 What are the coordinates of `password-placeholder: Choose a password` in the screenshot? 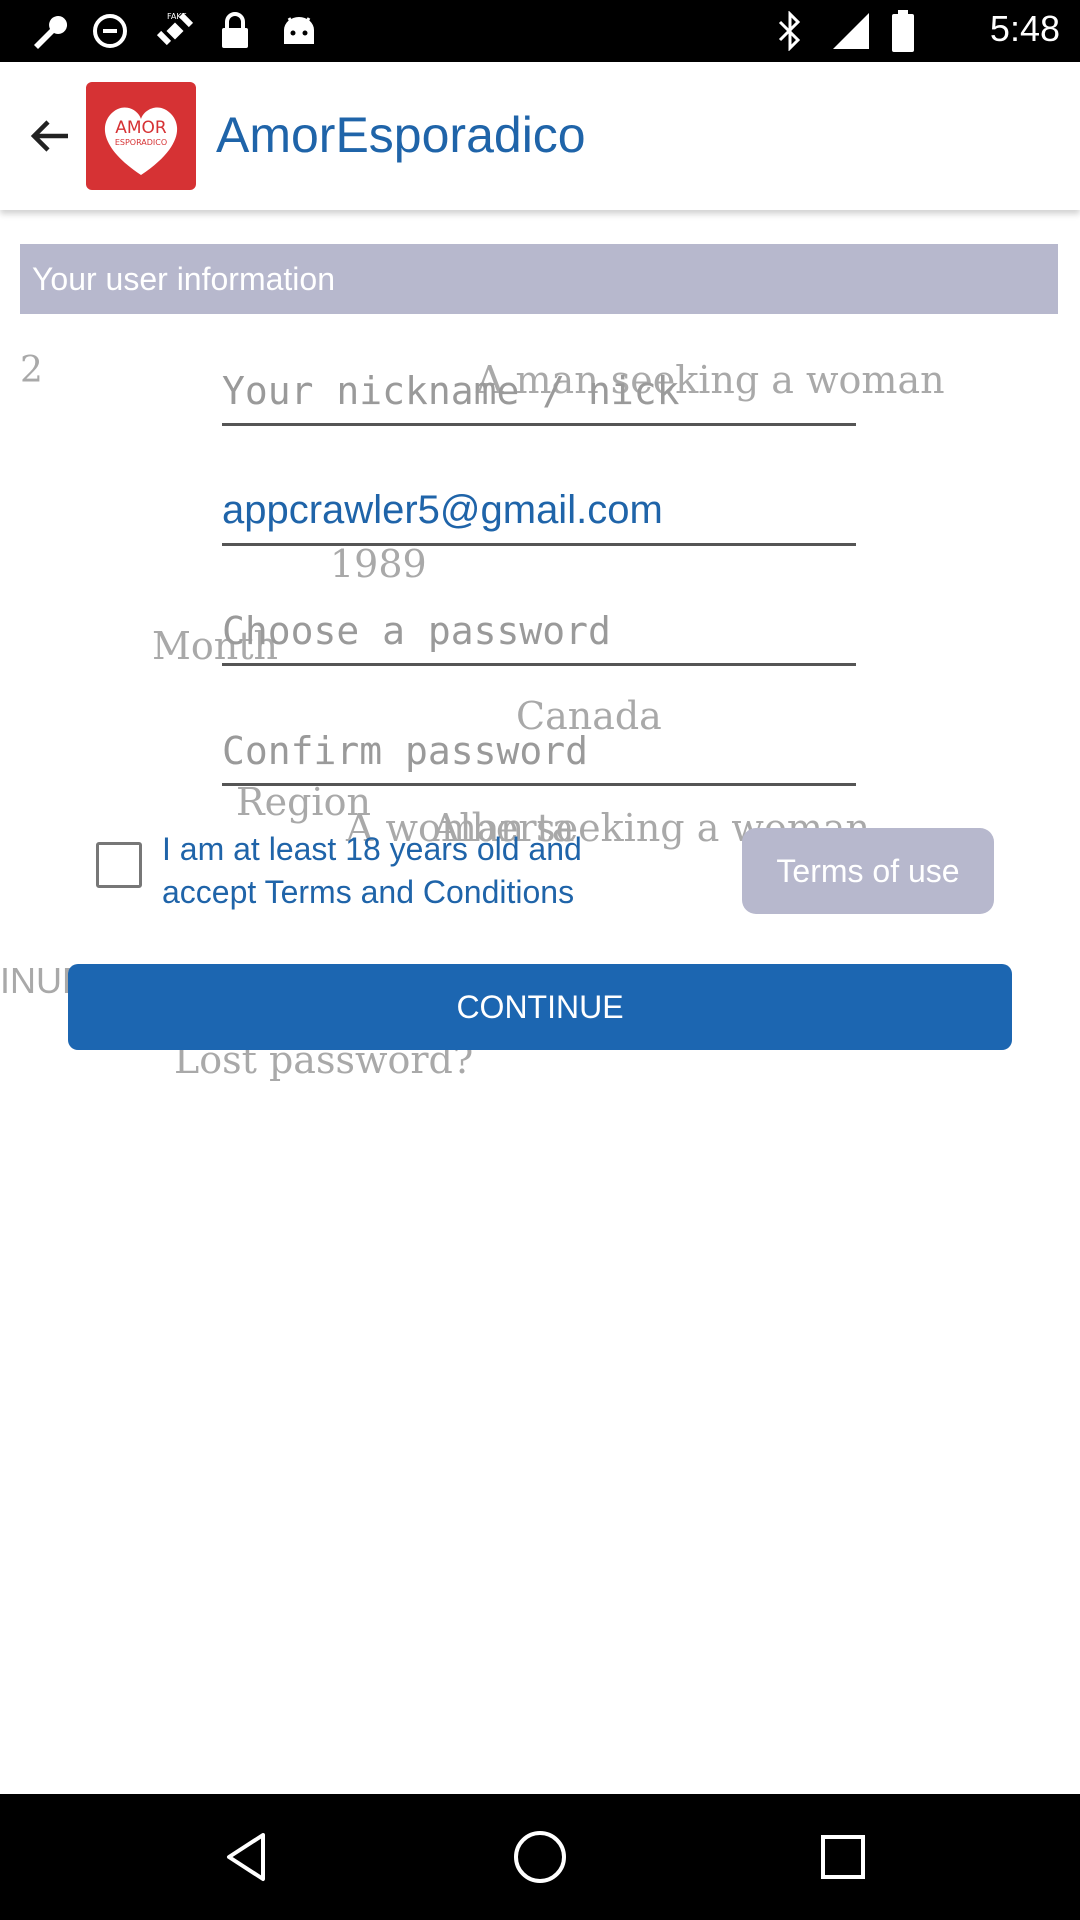 It's located at (416, 631).